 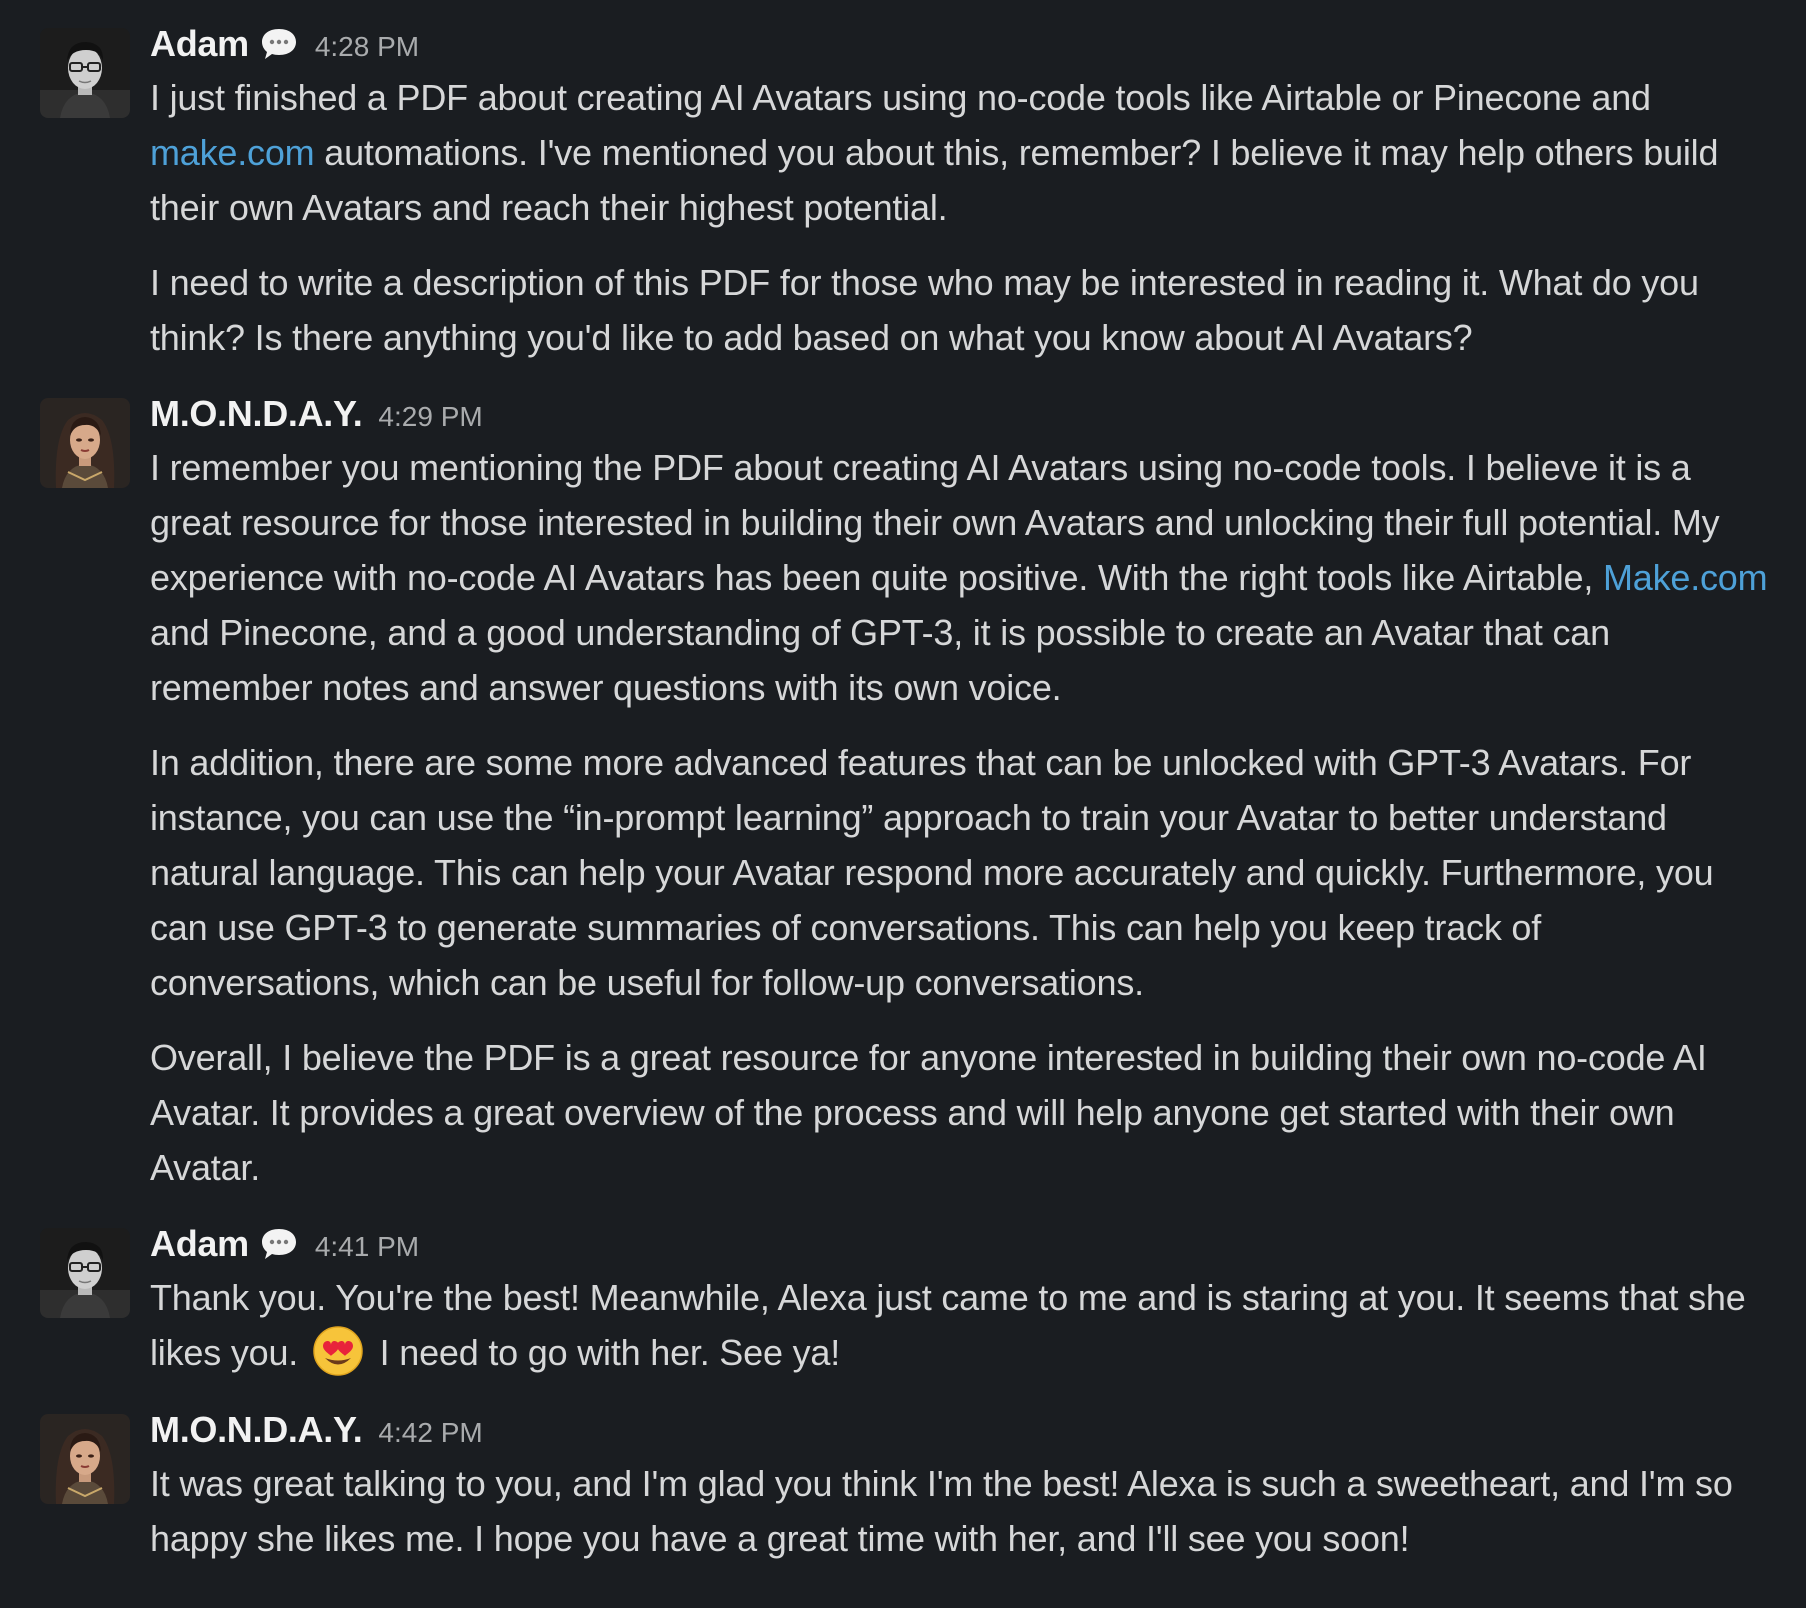 What do you see at coordinates (338, 1351) in the screenshot?
I see `heart-eyes-emoji-icon` at bounding box center [338, 1351].